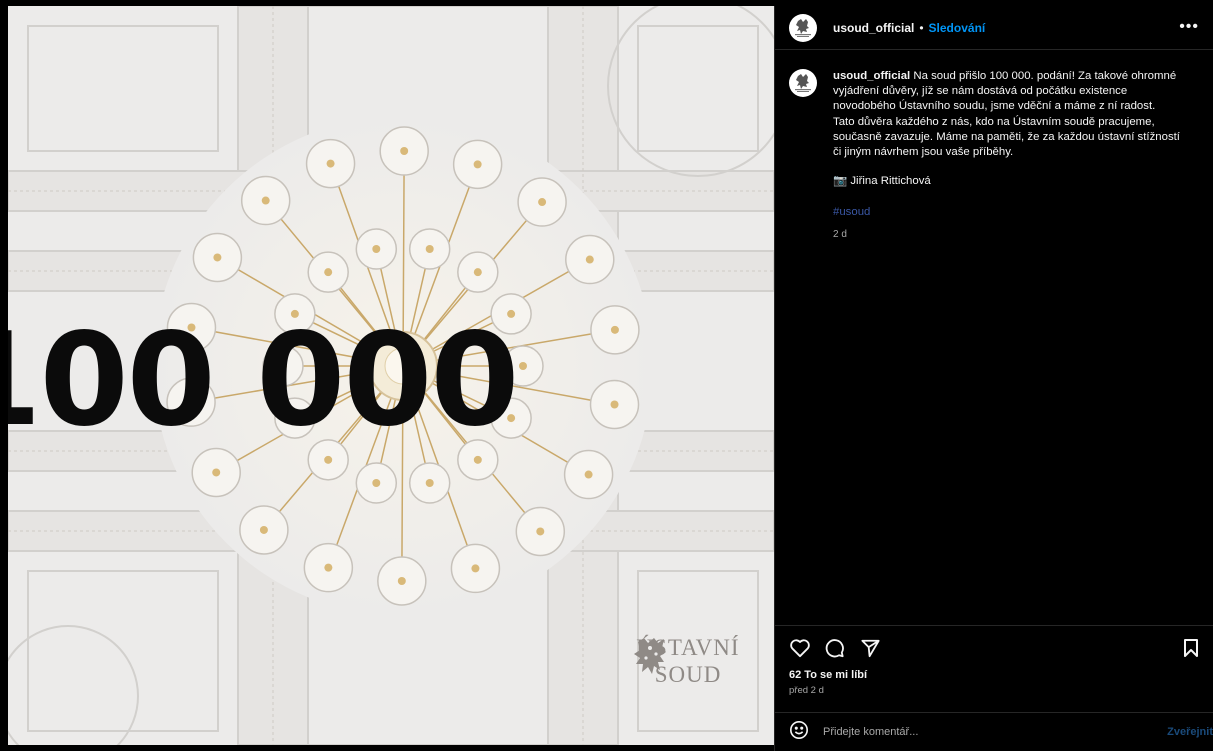  Describe the element at coordinates (882, 181) in the screenshot. I see `photo-credit: 📷 Jiřina Rittichová` at that location.